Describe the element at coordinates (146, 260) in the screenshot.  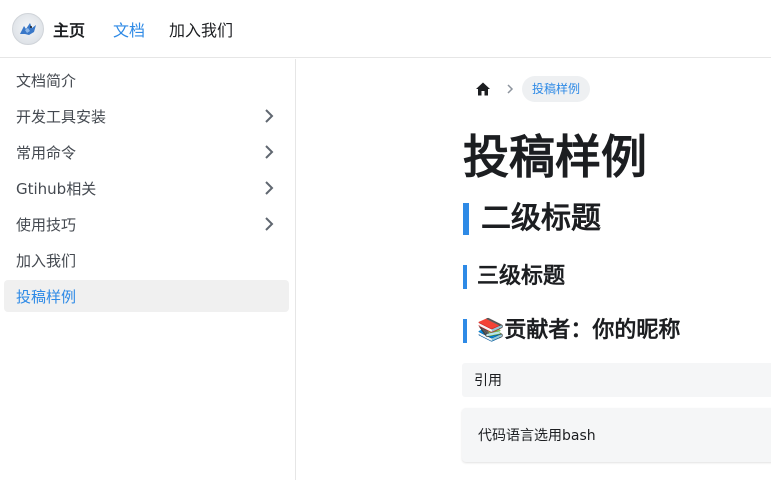
I see `sidebar-item-join-us: 加入我们` at that location.